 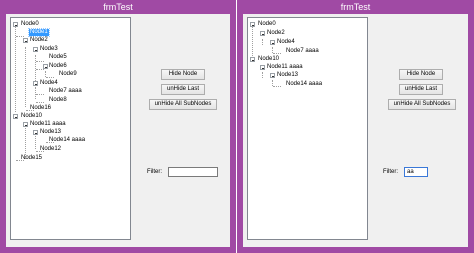 I want to click on tree-node: Node6, so click(x=58, y=66).